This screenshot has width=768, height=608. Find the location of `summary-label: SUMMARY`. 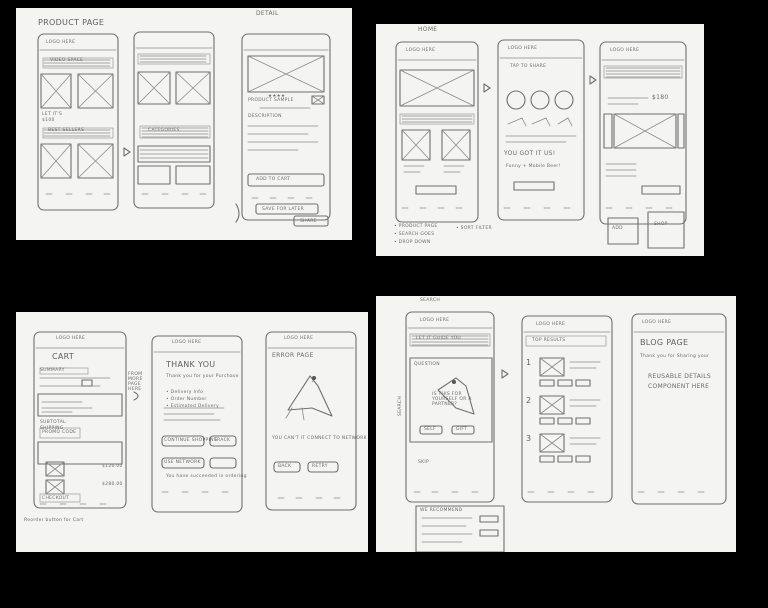

summary-label: SUMMARY is located at coordinates (52, 370).